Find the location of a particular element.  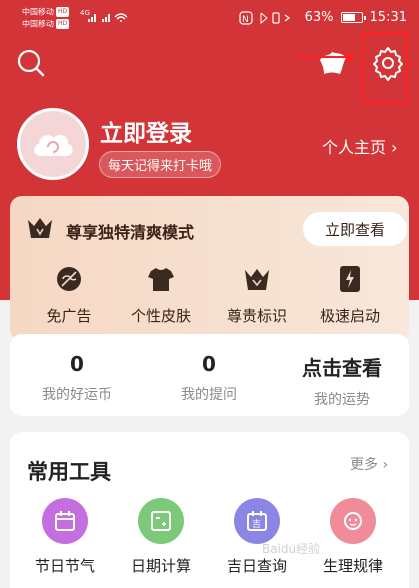

hd-badge: HD is located at coordinates (63, 12).